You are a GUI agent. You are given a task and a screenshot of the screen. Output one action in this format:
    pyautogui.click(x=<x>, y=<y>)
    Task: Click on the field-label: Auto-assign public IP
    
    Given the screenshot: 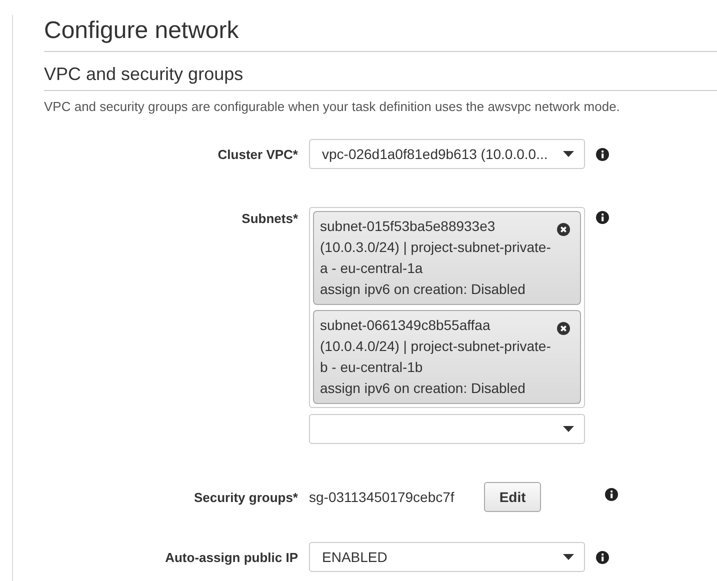 What is the action you would take?
    pyautogui.click(x=231, y=557)
    